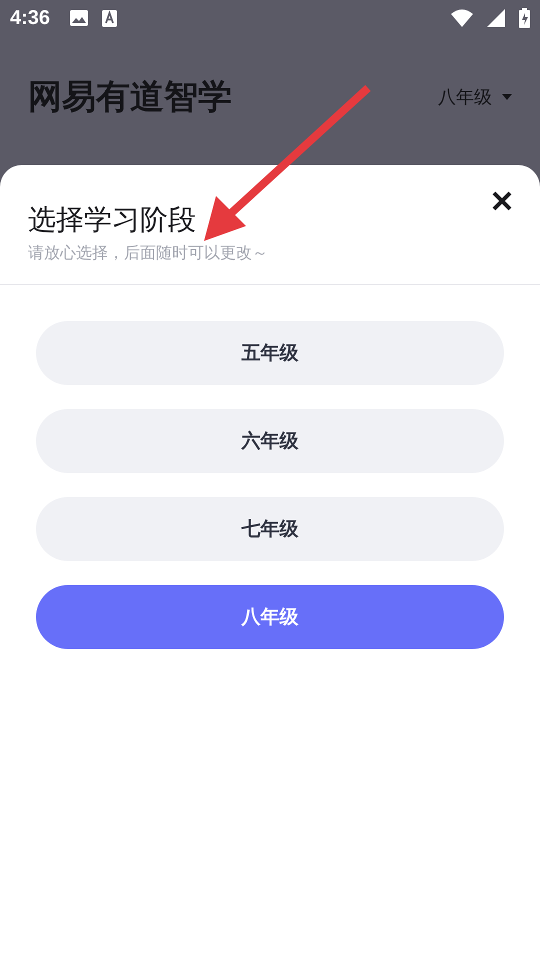  What do you see at coordinates (270, 441) in the screenshot?
I see `grade-option: 六年级` at bounding box center [270, 441].